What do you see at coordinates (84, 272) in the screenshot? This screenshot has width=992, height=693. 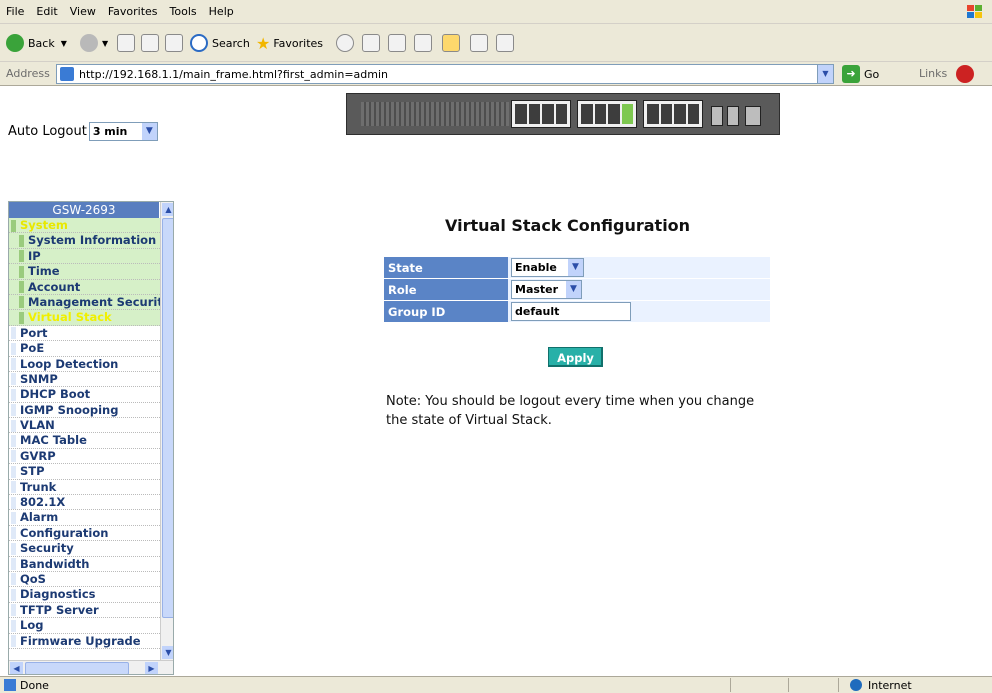 I see `sidebar-item-time: Time` at bounding box center [84, 272].